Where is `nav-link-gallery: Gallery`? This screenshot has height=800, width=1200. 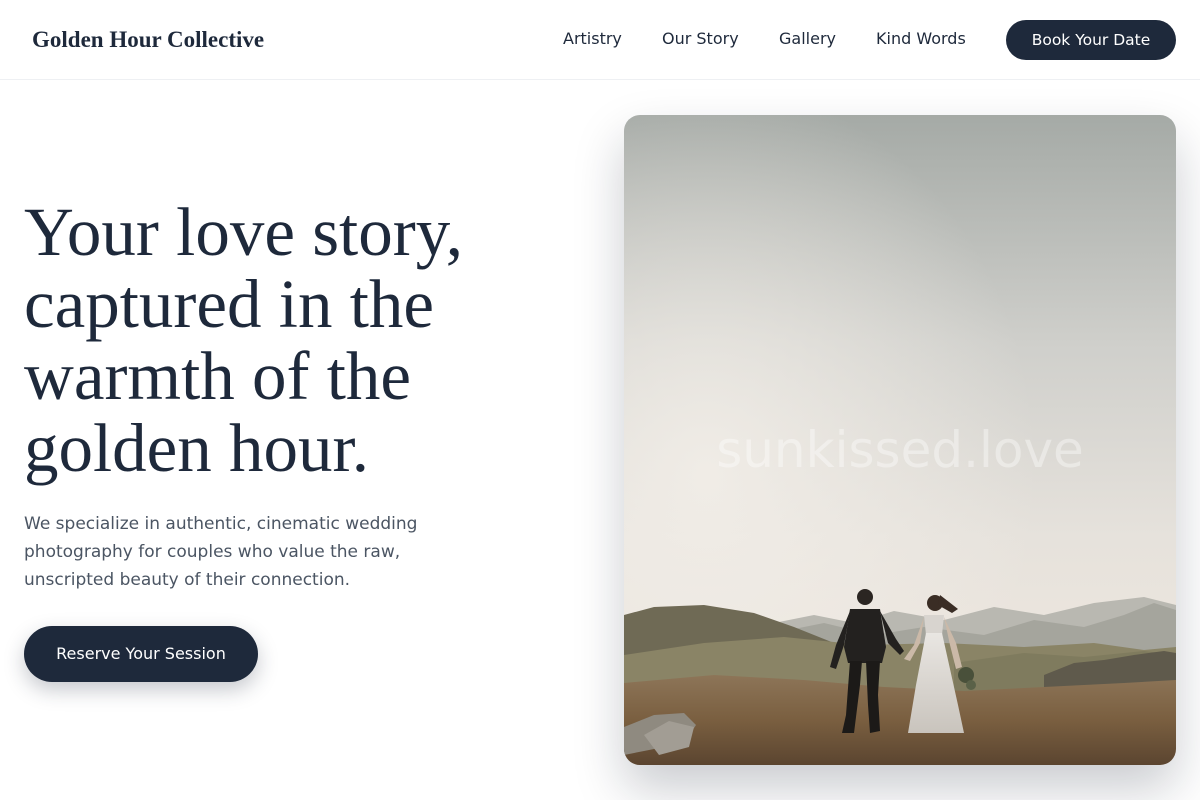
nav-link-gallery: Gallery is located at coordinates (807, 39).